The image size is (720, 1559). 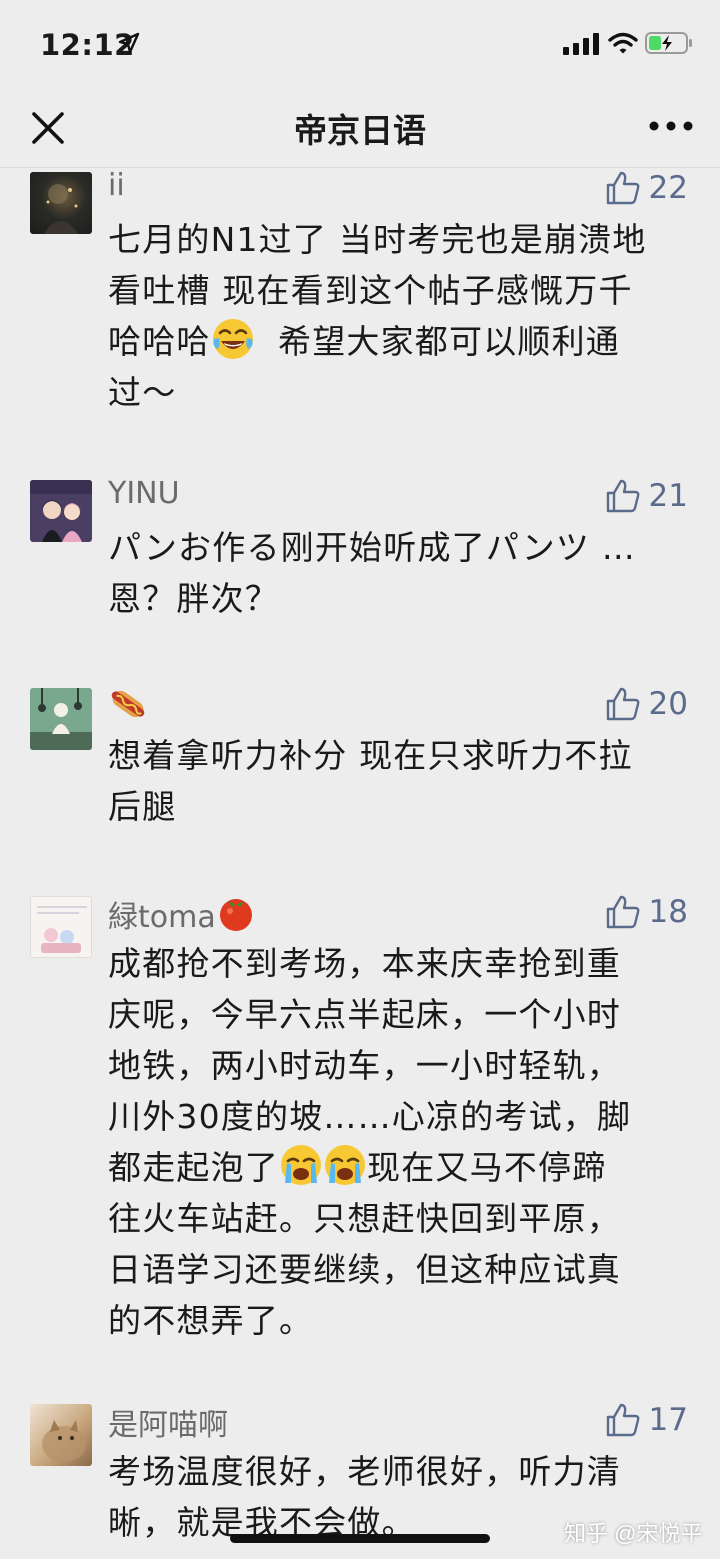 What do you see at coordinates (360, 130) in the screenshot?
I see `page-title: 帝京日语` at bounding box center [360, 130].